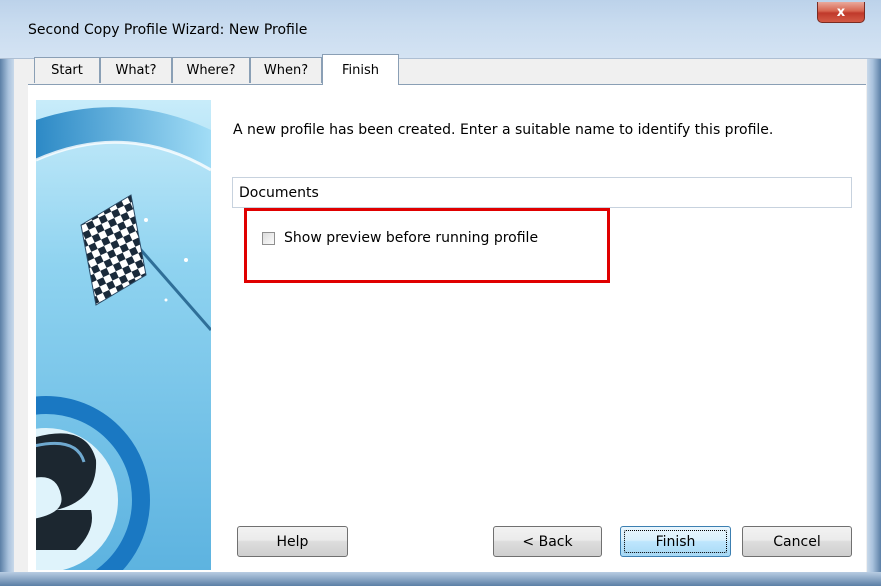  What do you see at coordinates (874, 293) in the screenshot?
I see `window-border-right` at bounding box center [874, 293].